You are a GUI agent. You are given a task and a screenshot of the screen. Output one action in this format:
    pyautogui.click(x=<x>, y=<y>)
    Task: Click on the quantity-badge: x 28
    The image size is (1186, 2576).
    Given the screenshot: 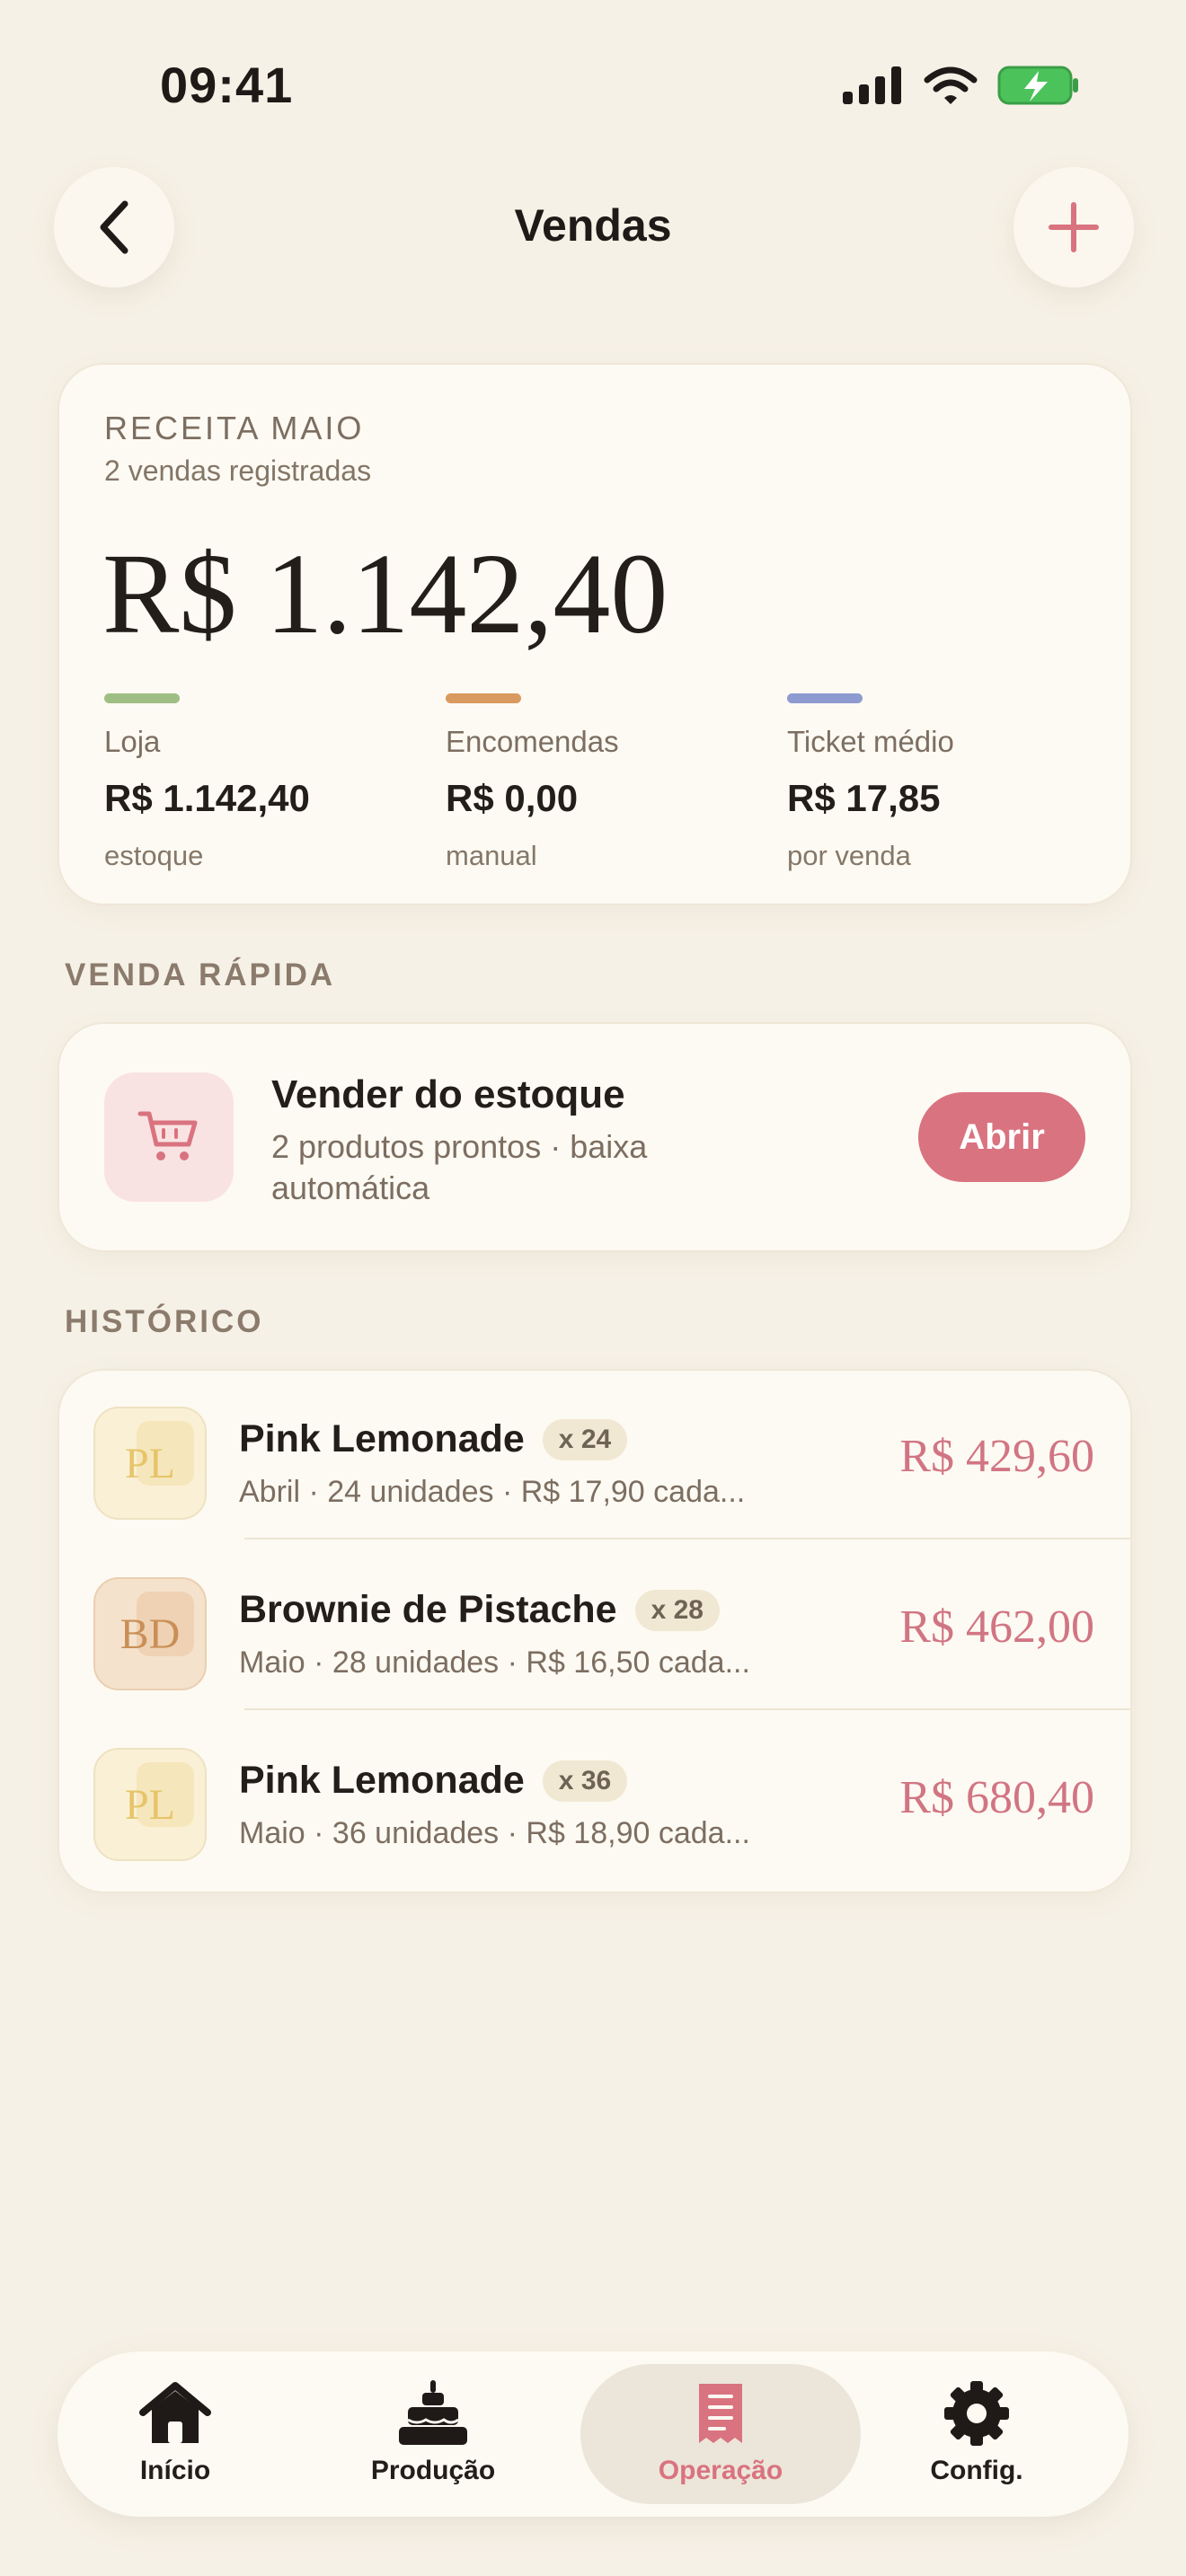 What is the action you would take?
    pyautogui.click(x=677, y=1610)
    